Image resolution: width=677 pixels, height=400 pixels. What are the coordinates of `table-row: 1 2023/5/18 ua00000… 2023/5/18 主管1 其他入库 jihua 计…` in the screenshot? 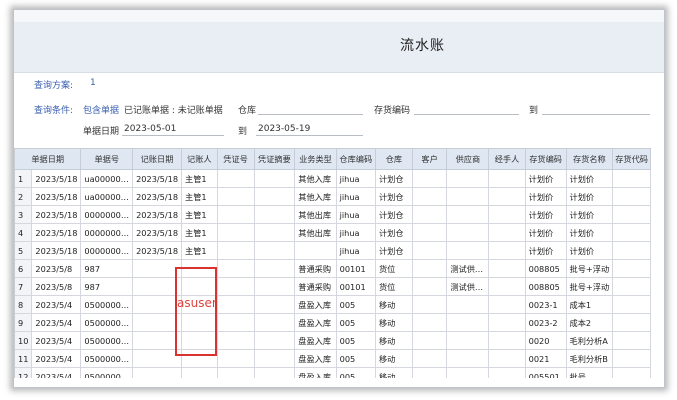 It's located at (333, 178).